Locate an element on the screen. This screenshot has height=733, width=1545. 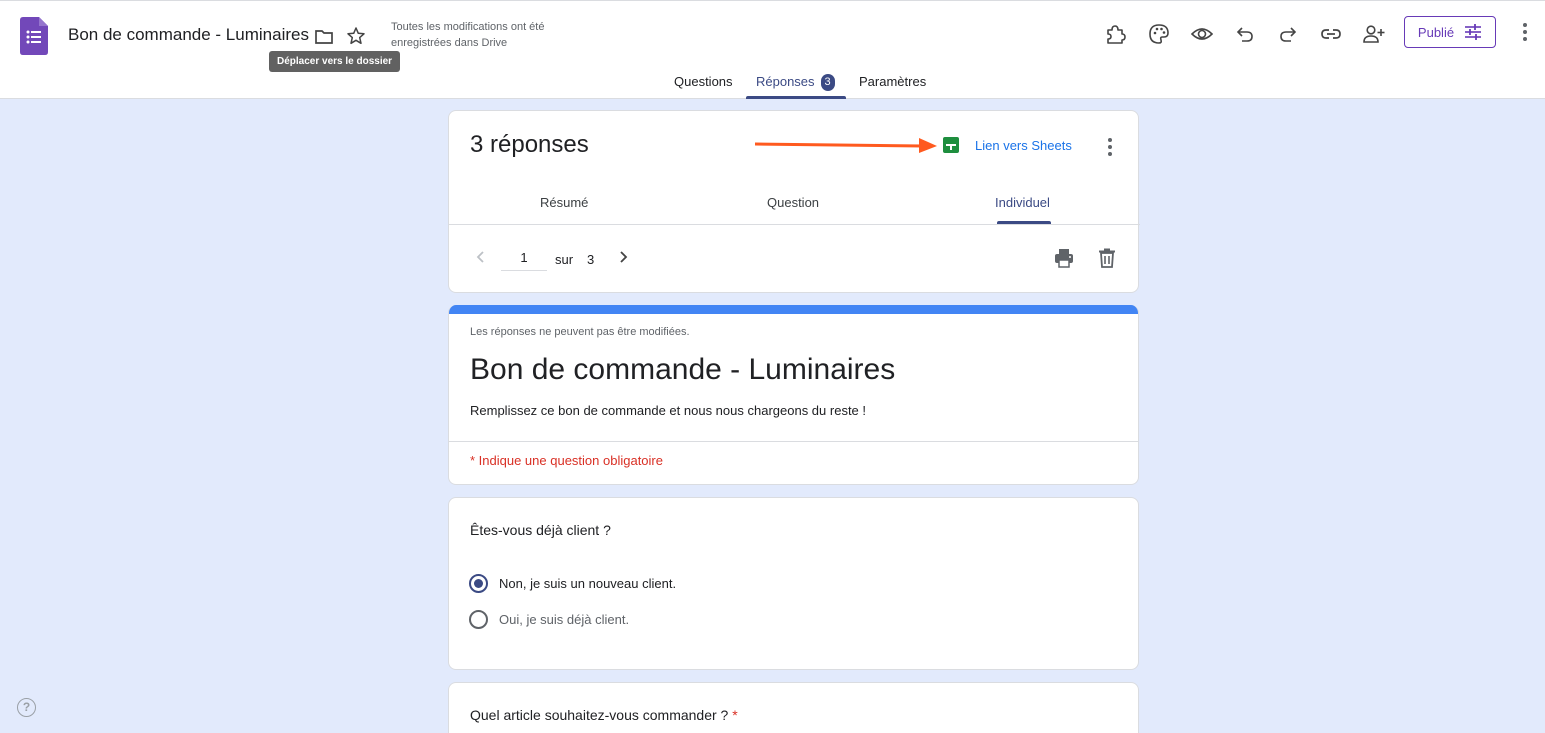
palette-icon is located at coordinates (1159, 34).